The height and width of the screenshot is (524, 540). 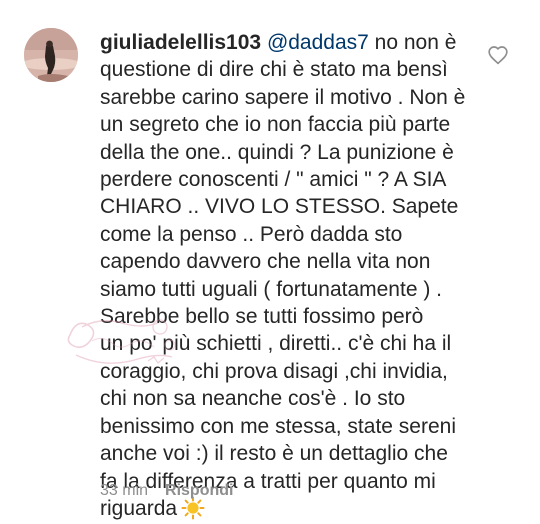 I want to click on reply-button: Rispondi, so click(x=199, y=491).